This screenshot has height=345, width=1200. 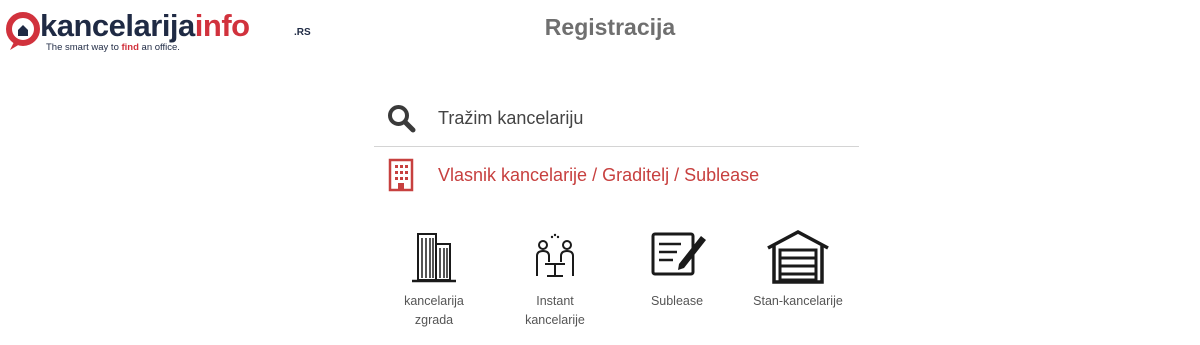 I want to click on type-apartment-offices: Stan-kancelarije, so click(x=798, y=268).